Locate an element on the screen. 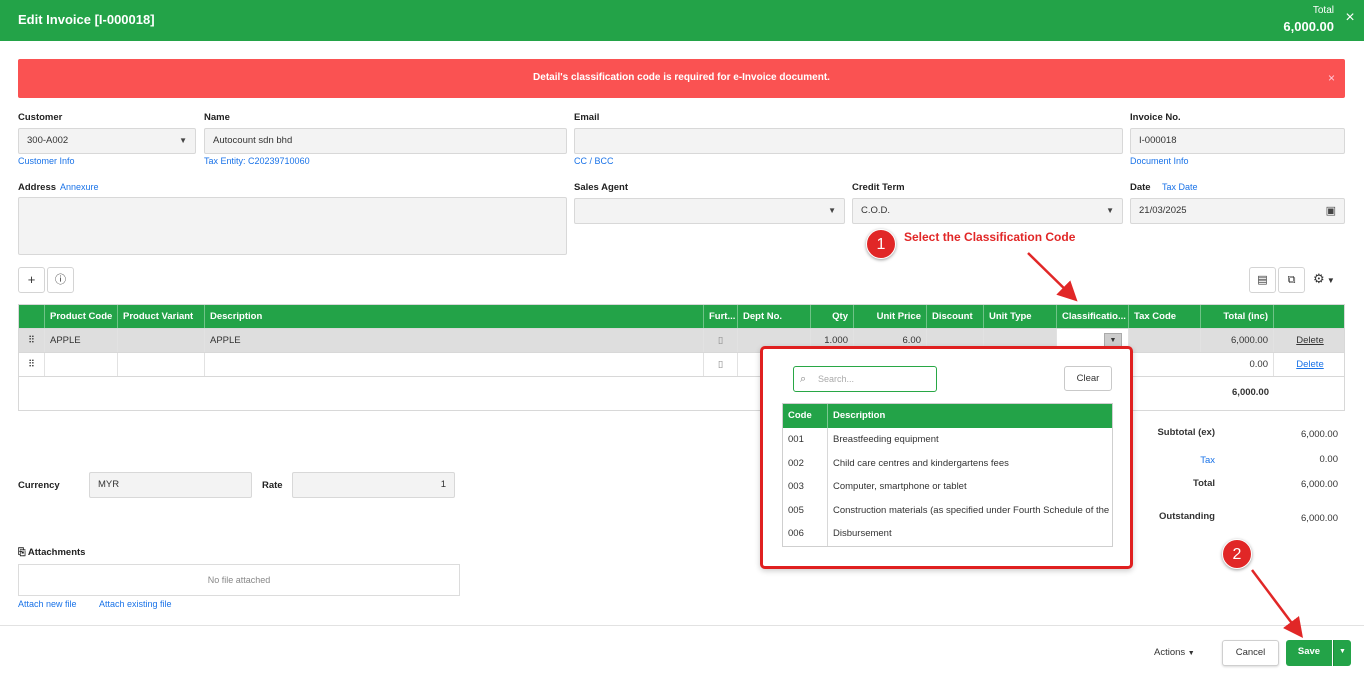 This screenshot has width=1364, height=680. step-2-badge: 2 is located at coordinates (1237, 554).